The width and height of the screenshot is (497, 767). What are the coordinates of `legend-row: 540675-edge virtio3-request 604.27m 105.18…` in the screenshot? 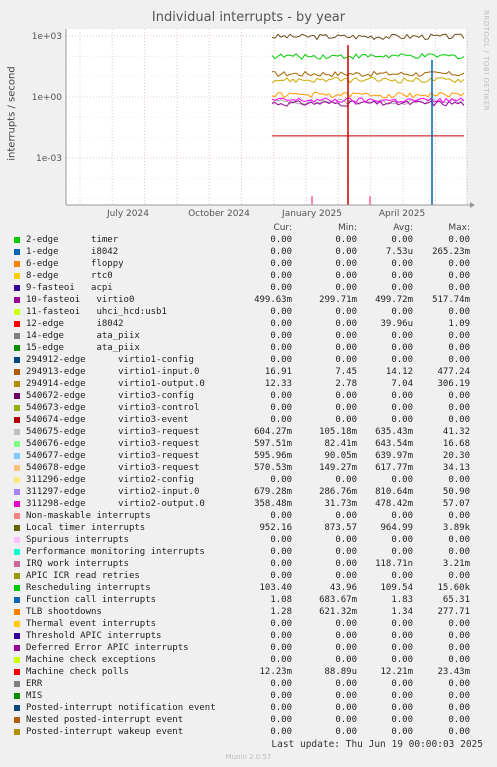 It's located at (249, 433).